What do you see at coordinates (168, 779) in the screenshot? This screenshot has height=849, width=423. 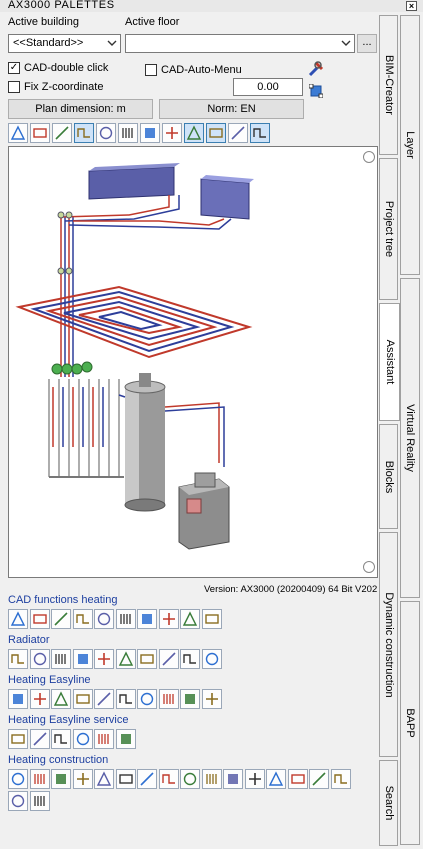 I see `construction-circle-icon` at bounding box center [168, 779].